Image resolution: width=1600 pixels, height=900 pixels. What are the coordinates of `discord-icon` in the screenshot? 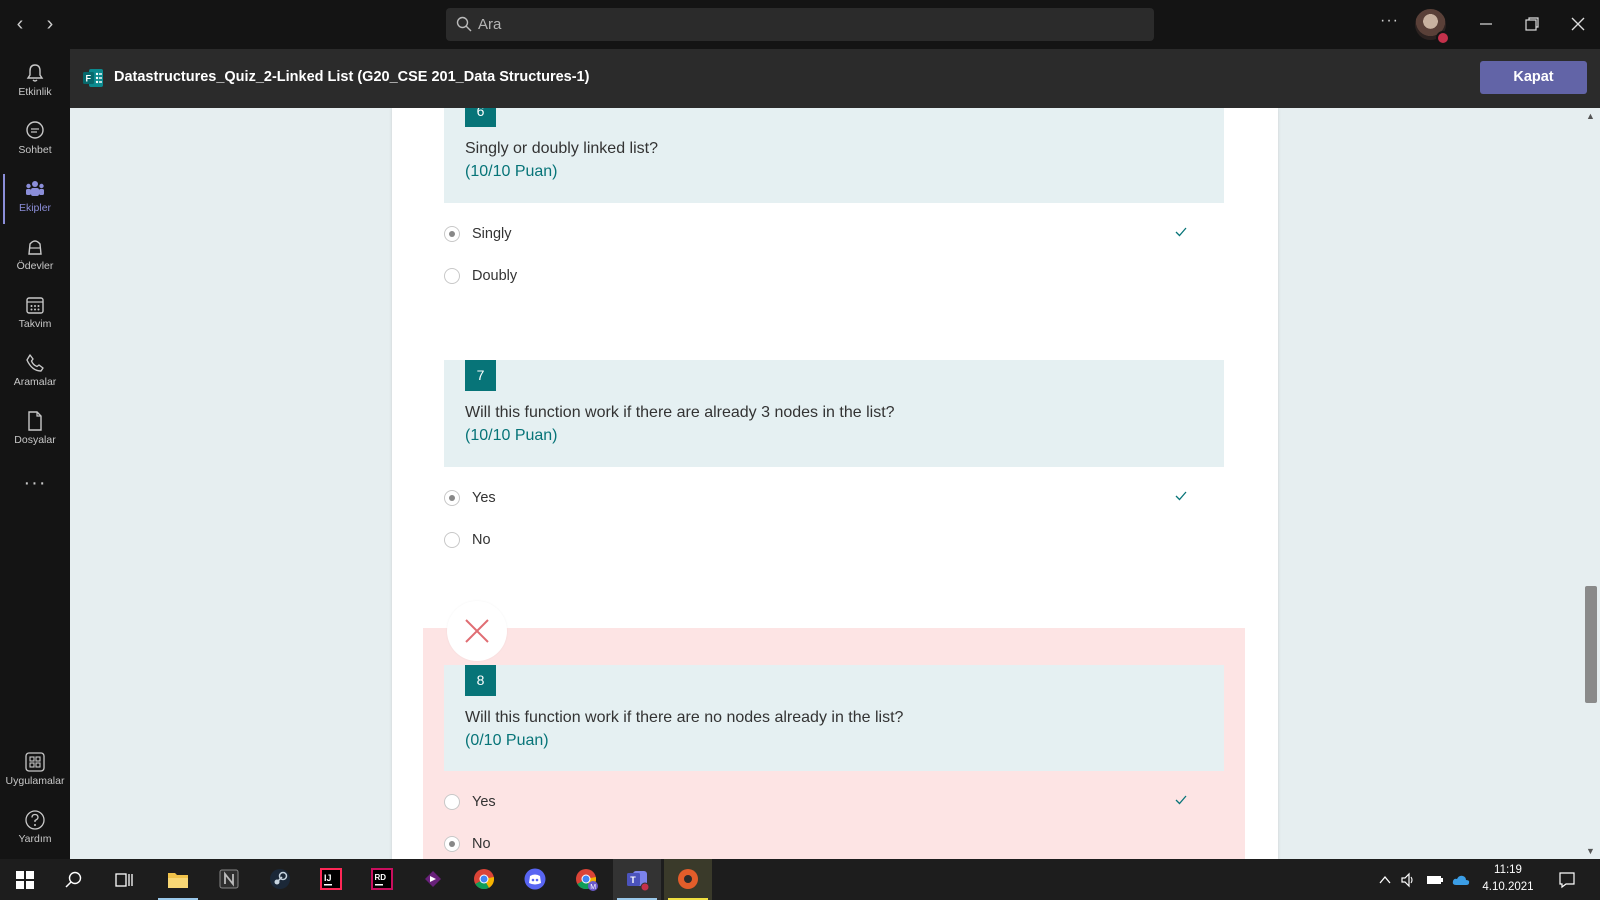 It's located at (535, 879).